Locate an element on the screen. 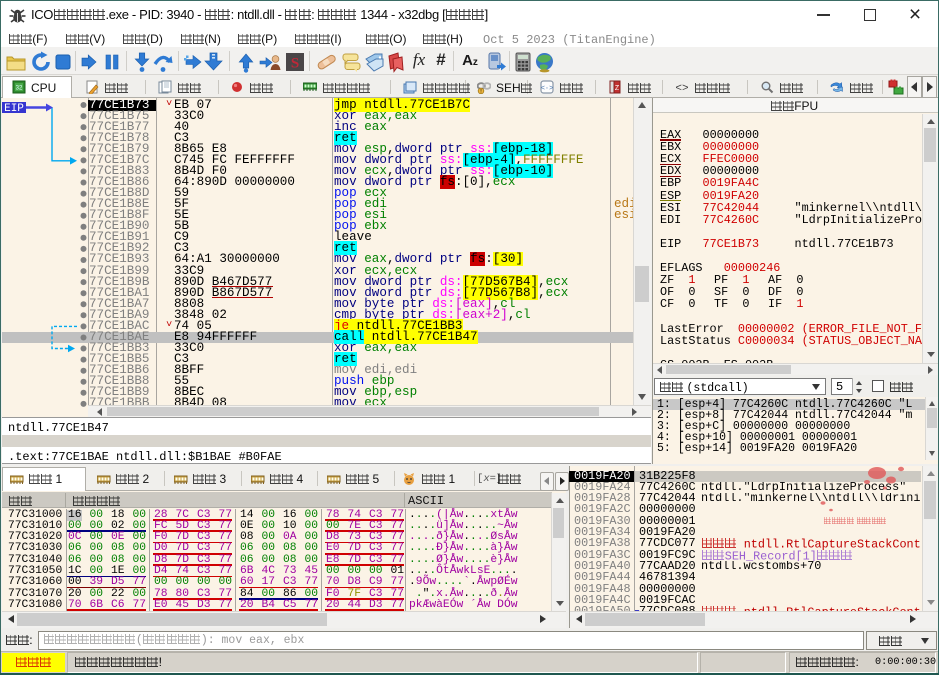 This screenshot has width=939, height=675. svg-text: S is located at coordinates (295, 64).